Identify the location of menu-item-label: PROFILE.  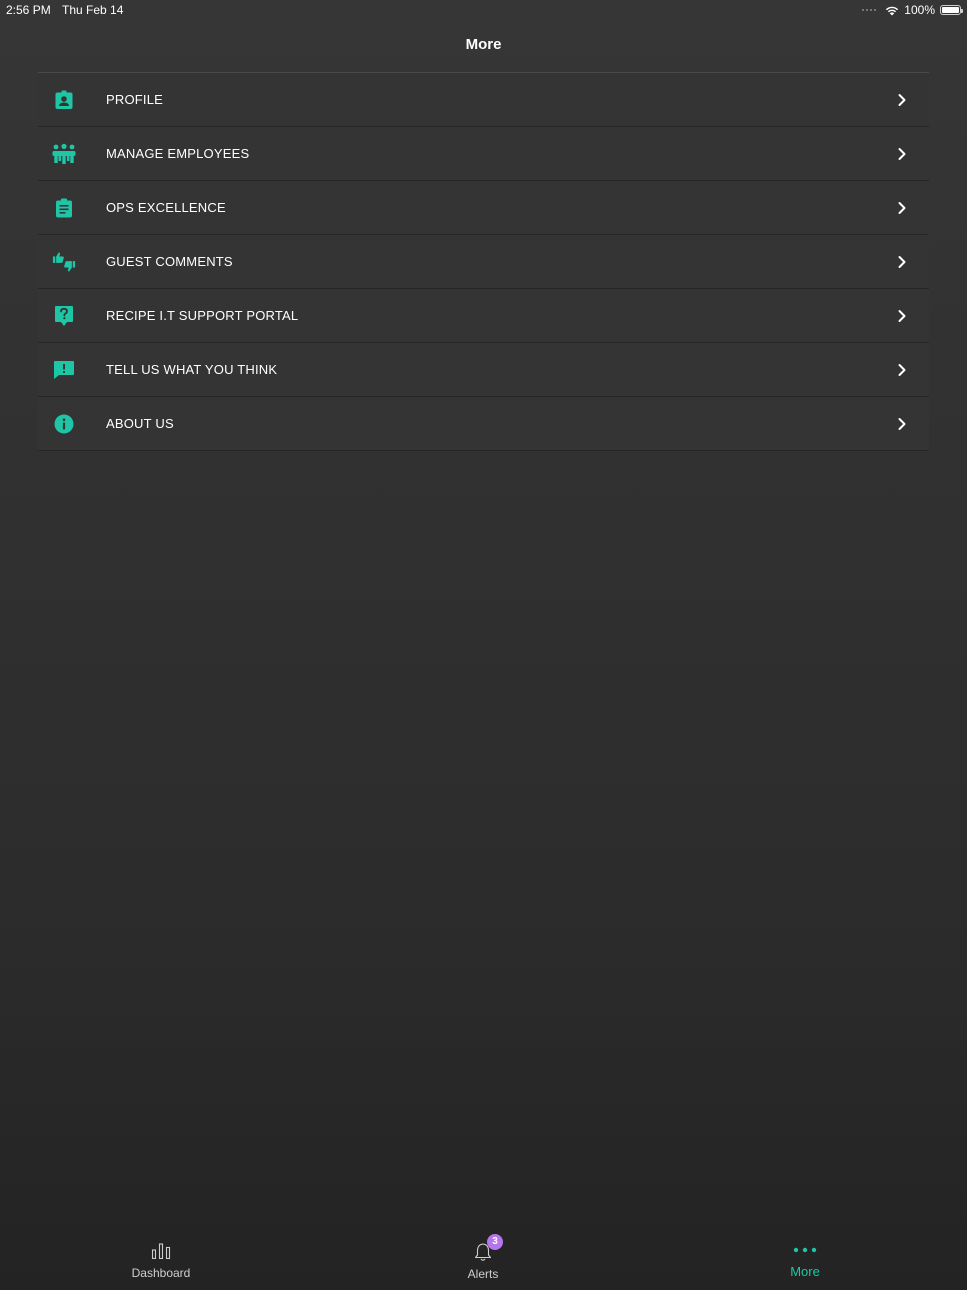
(135, 99).